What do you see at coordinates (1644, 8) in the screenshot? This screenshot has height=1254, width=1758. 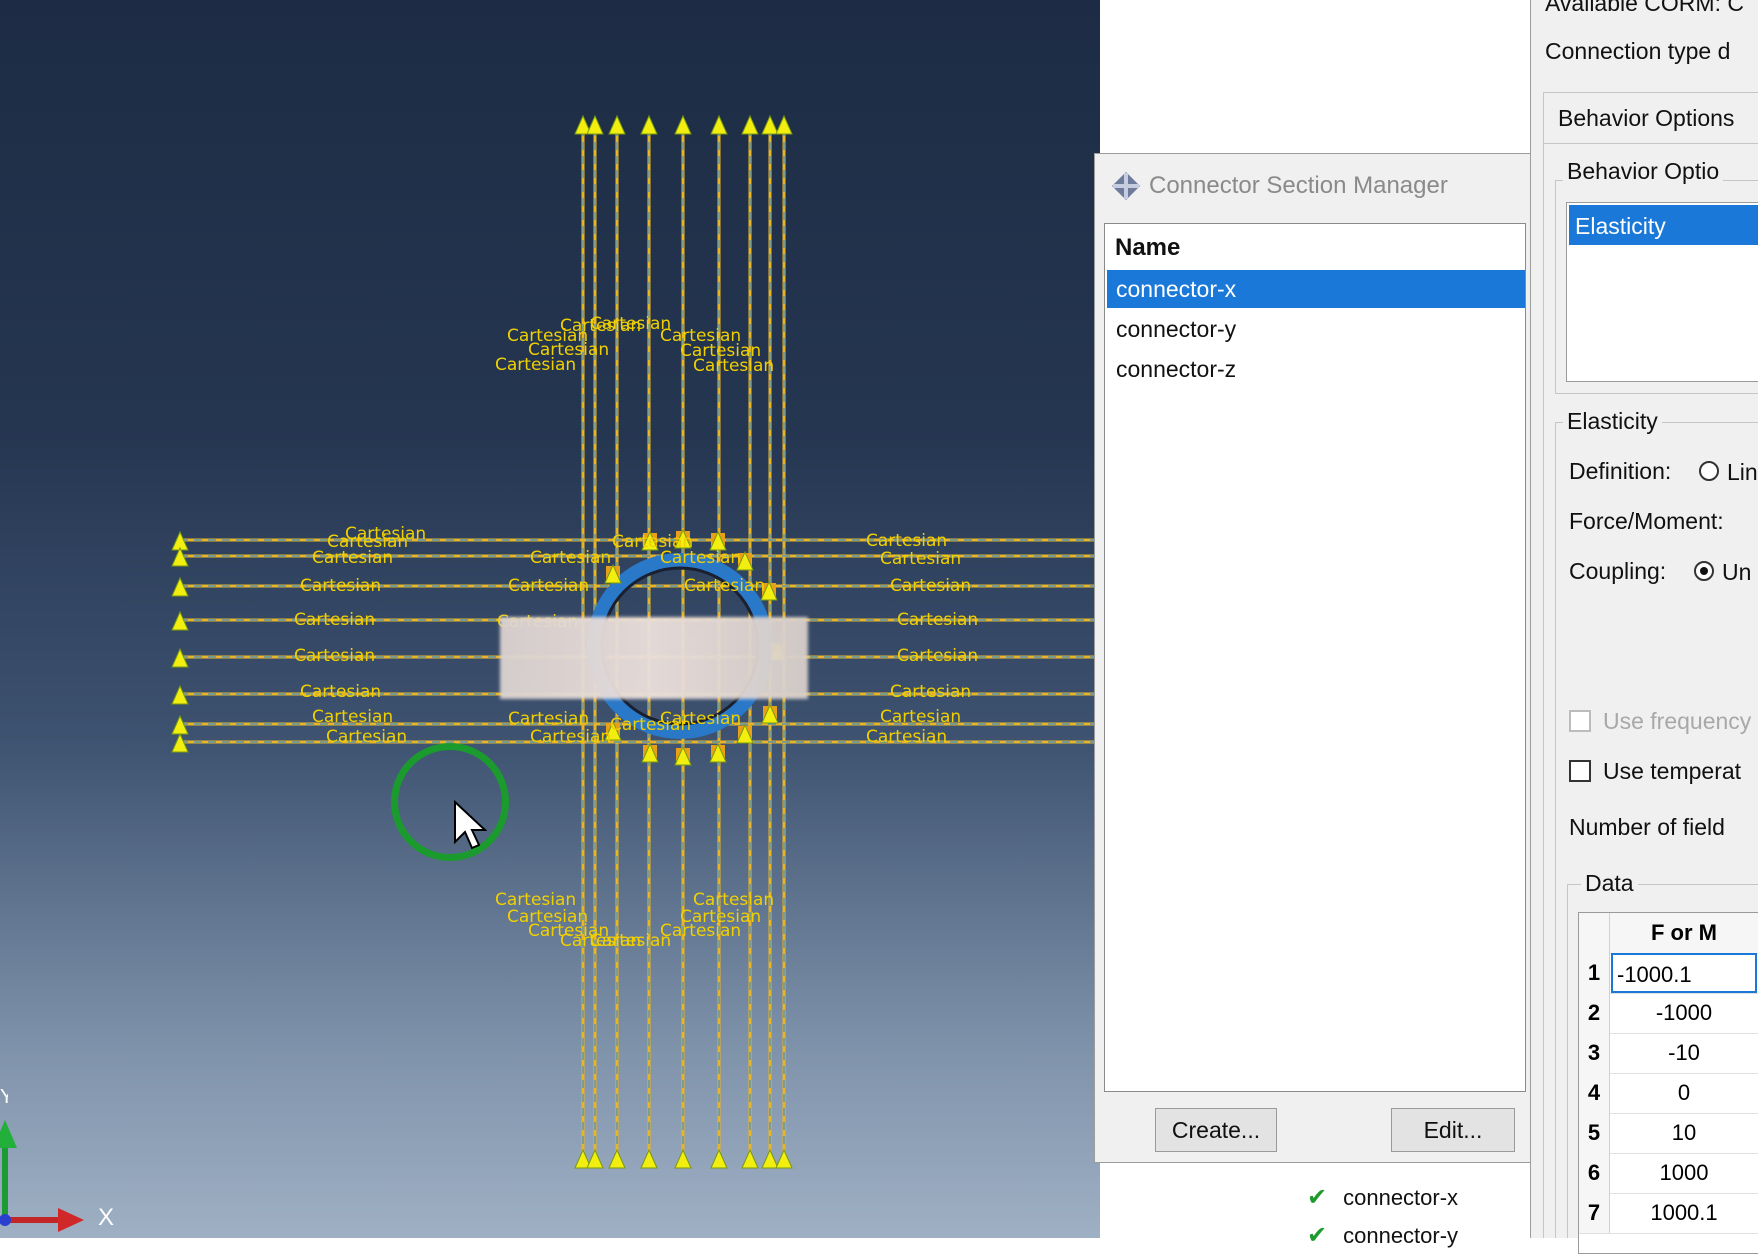 I see `available-corm-label: Available CORM: C` at bounding box center [1644, 8].